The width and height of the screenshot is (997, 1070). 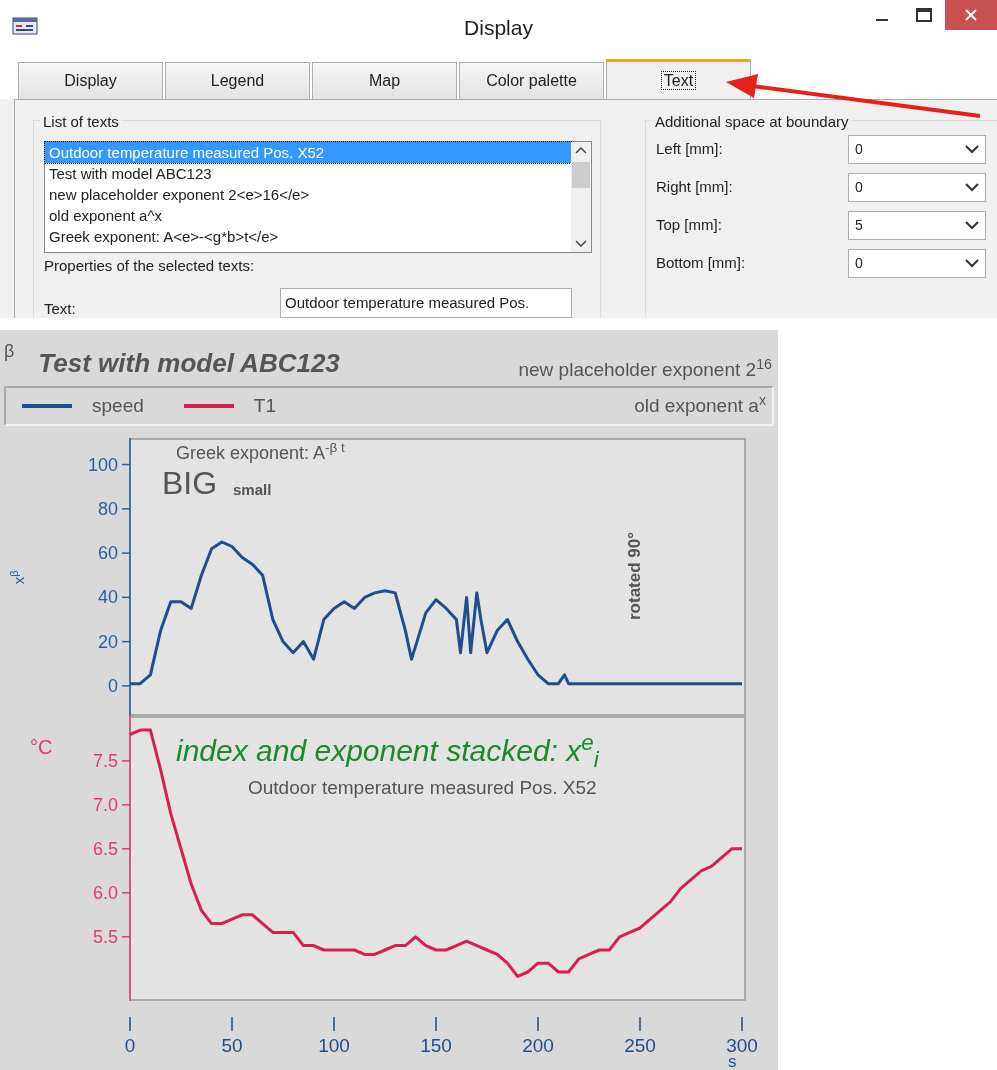 What do you see at coordinates (924, 15) in the screenshot?
I see `maximize-icon` at bounding box center [924, 15].